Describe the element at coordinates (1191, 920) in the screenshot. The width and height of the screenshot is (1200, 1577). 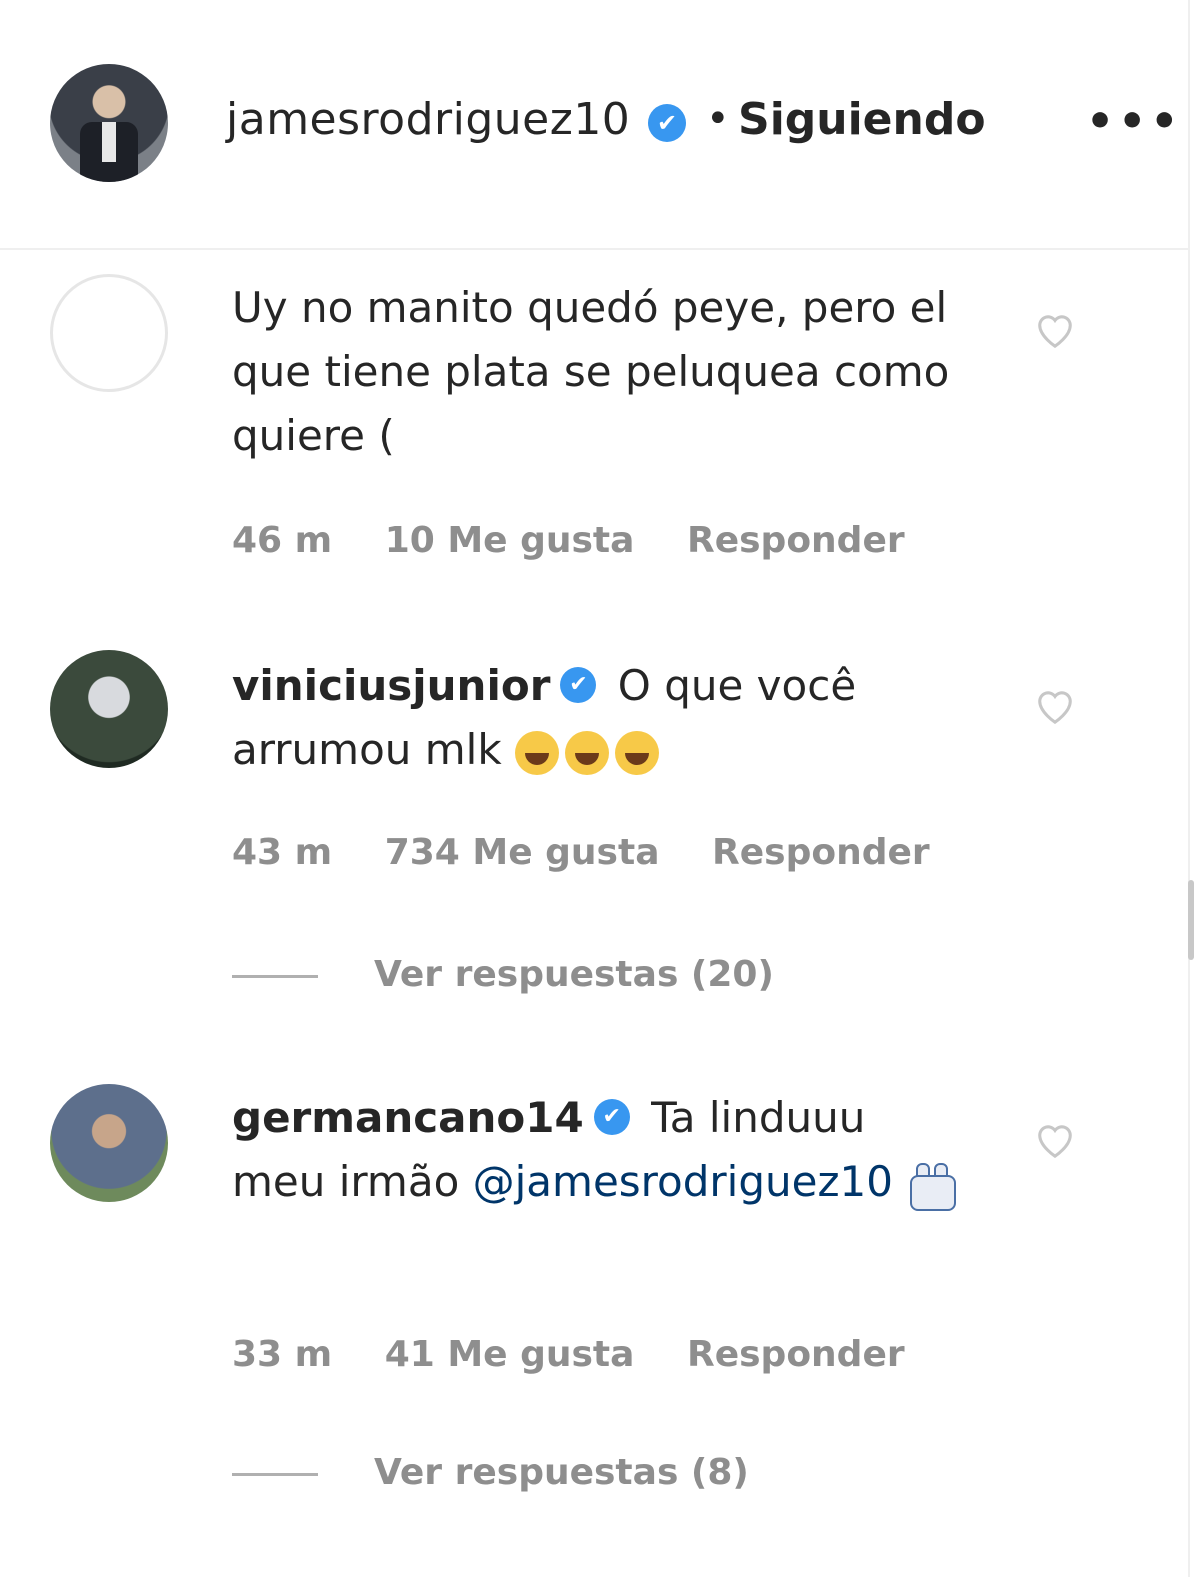
I see `scrollbar` at that location.